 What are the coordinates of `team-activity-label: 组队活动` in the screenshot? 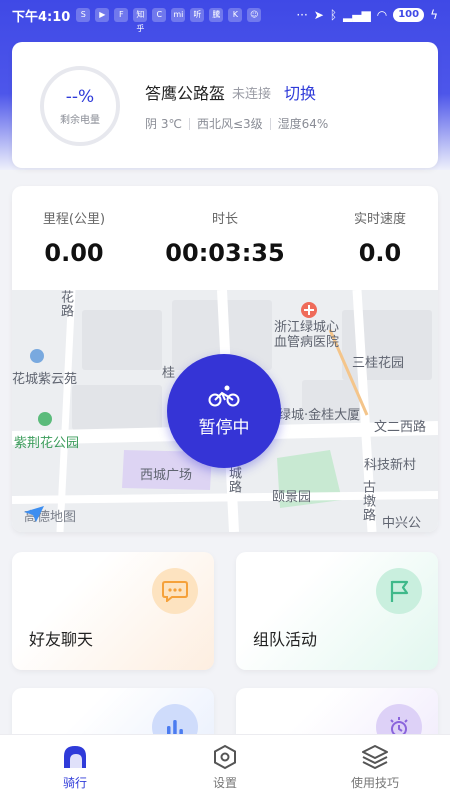 It's located at (285, 639).